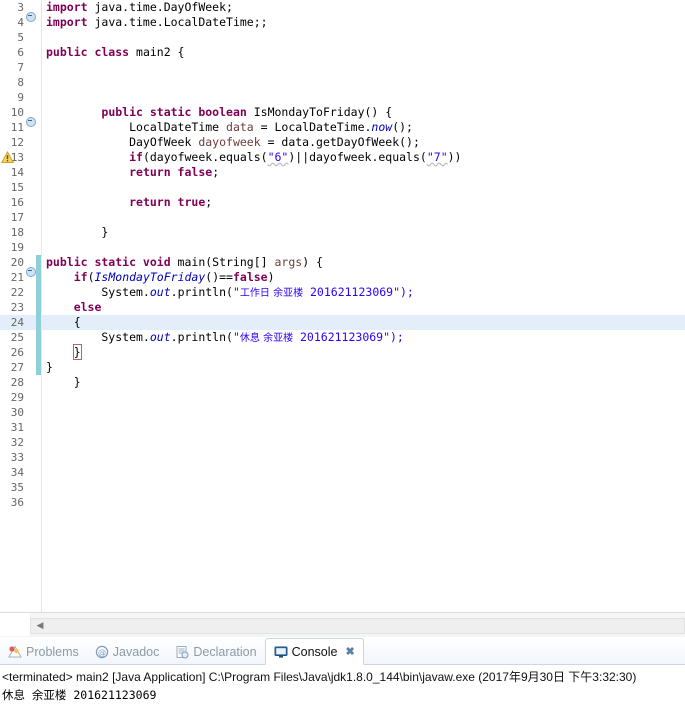 The height and width of the screenshot is (707, 685). I want to click on panel-tab-declaration: Declaration, so click(215, 652).